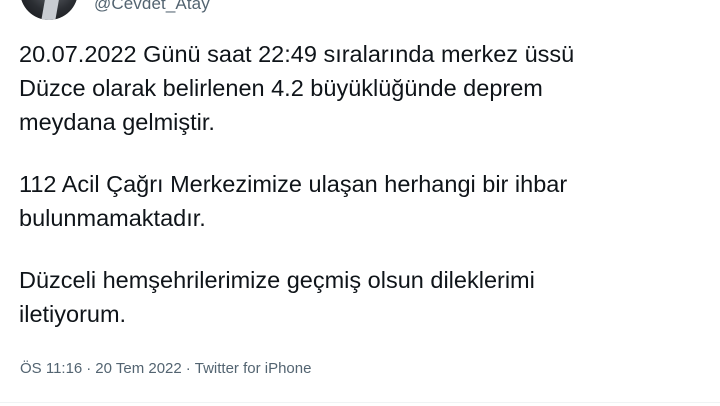 The width and height of the screenshot is (720, 406). Describe the element at coordinates (49, 10) in the screenshot. I see `avatar` at that location.